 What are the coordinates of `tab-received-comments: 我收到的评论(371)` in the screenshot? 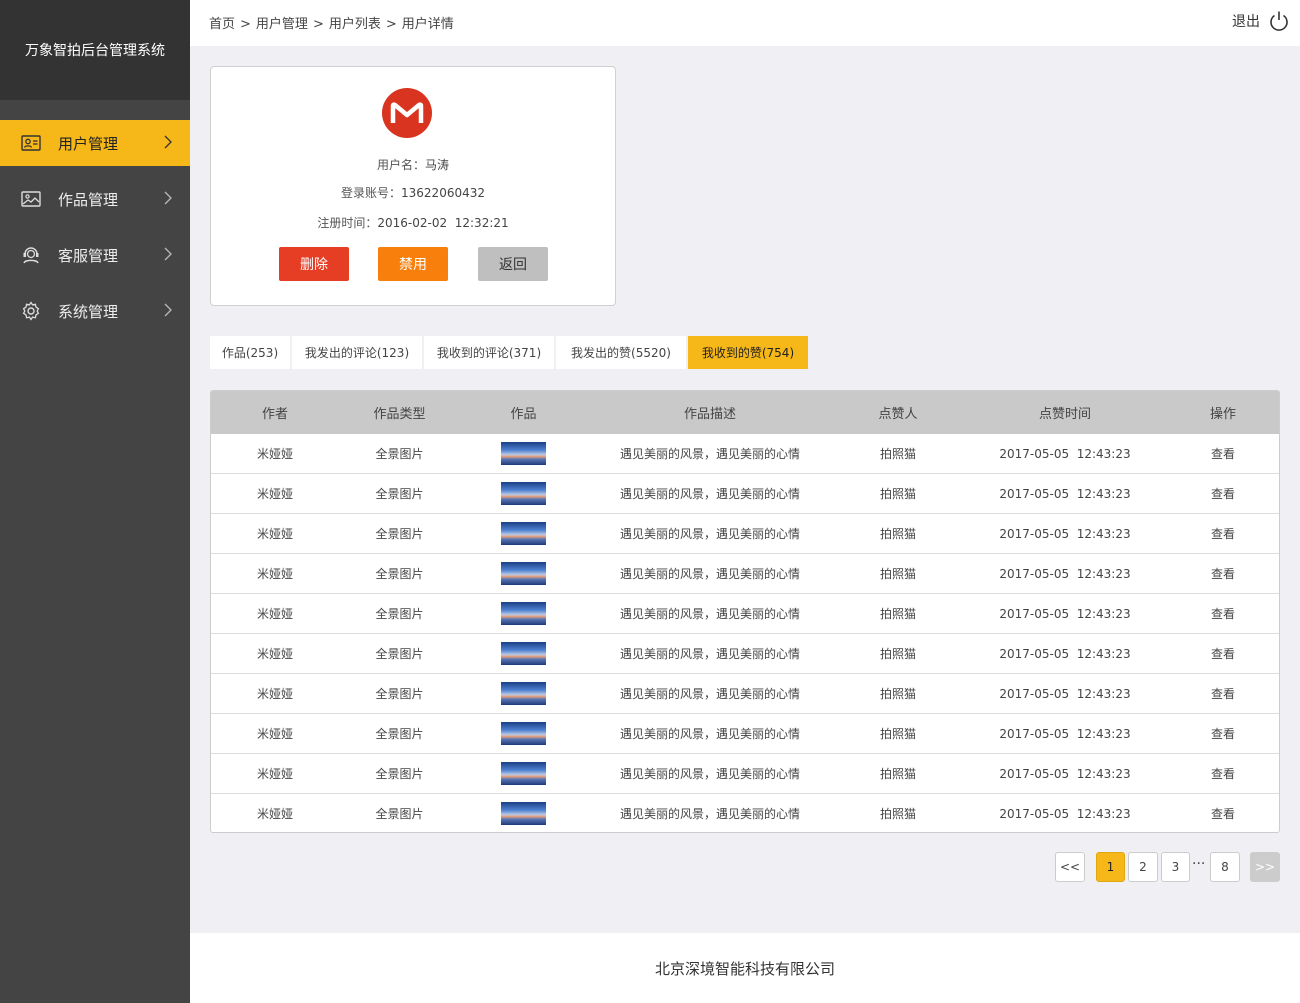 It's located at (489, 352).